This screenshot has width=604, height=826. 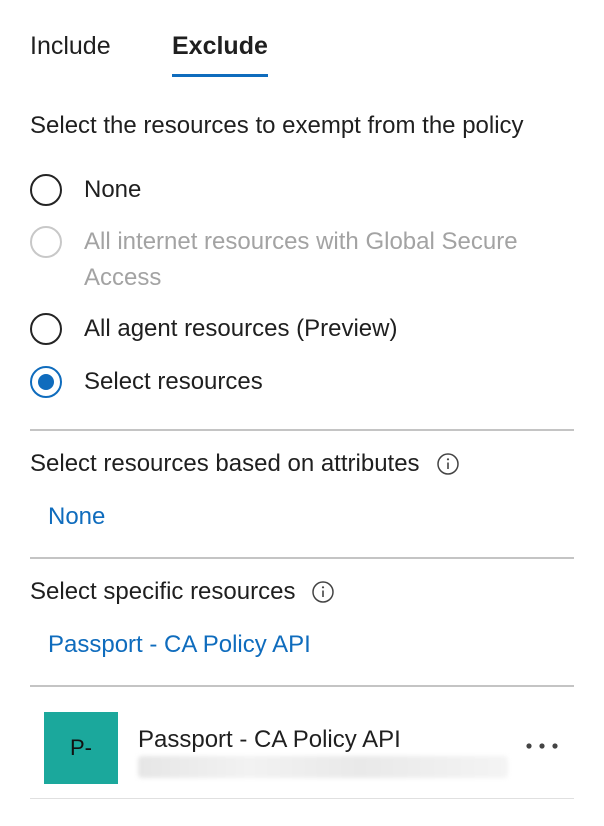 I want to click on radio-select-resources: Select resources, so click(x=292, y=383).